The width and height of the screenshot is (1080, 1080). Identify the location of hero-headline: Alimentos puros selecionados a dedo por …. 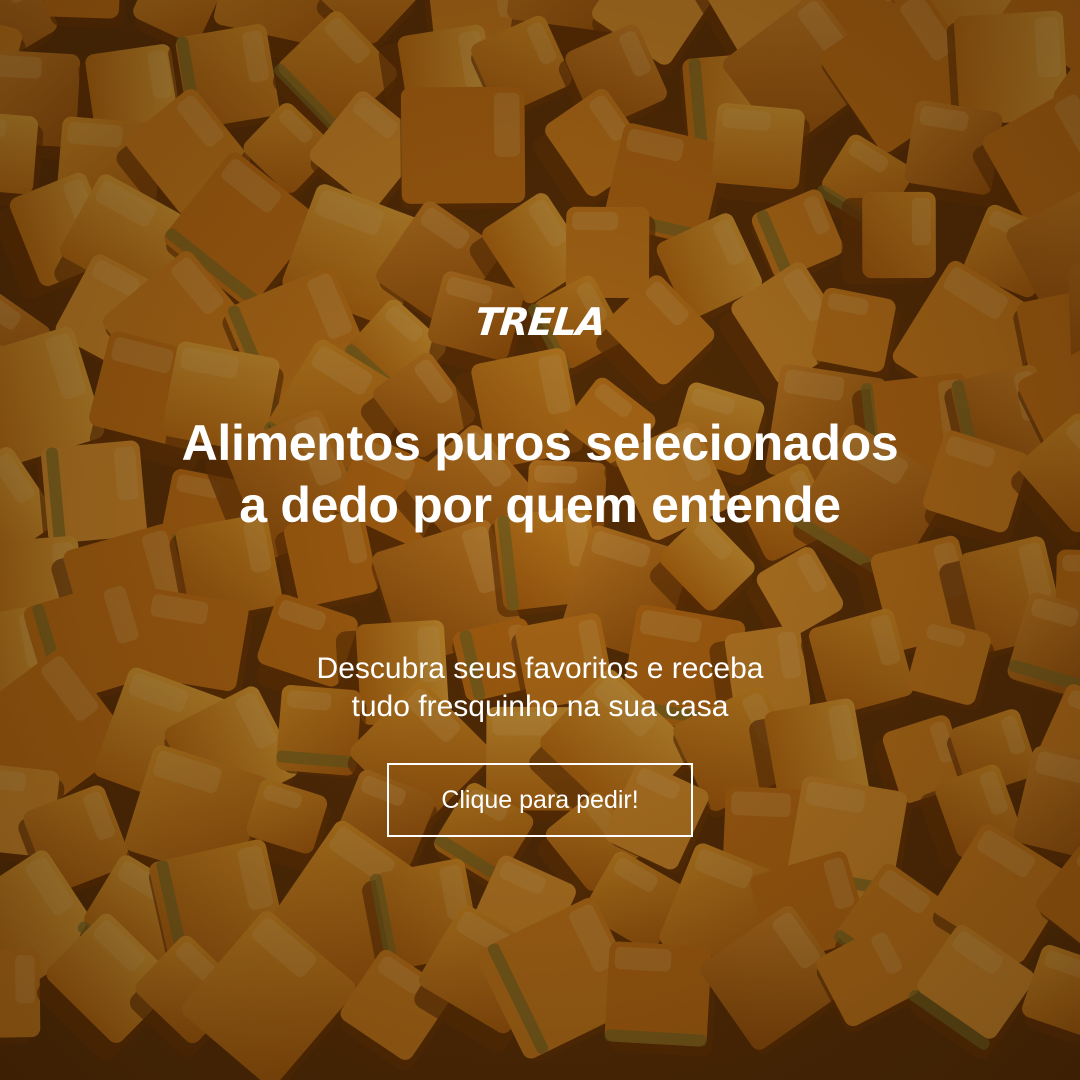
(540, 474).